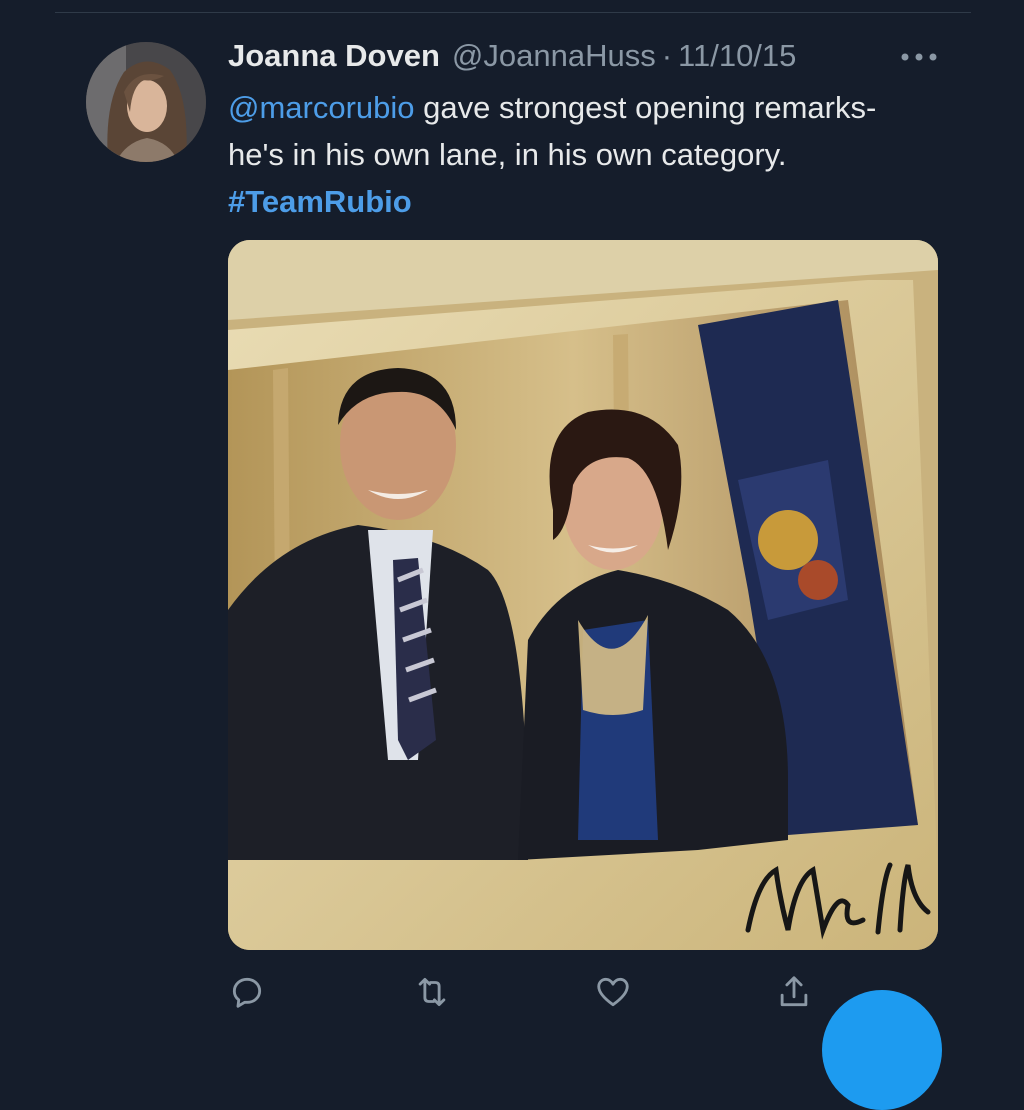 This screenshot has width=1024, height=1110. I want to click on more-horizontal-icon, so click(919, 57).